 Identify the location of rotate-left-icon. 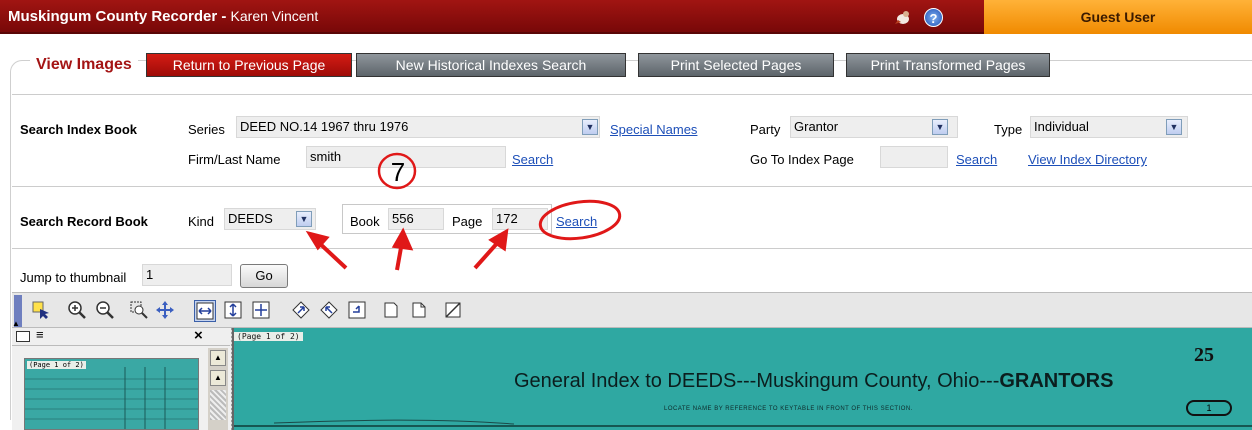
(329, 311).